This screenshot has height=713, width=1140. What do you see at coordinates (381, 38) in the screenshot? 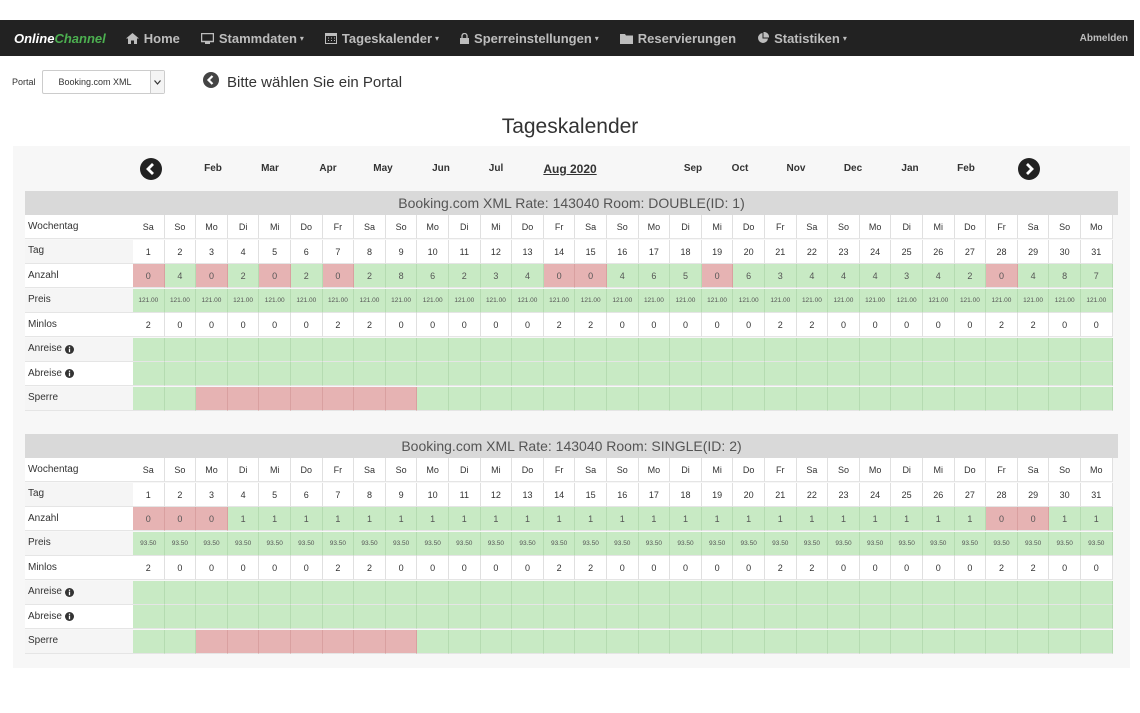
I see `nav-tageskalender: Tageskalender ▾` at bounding box center [381, 38].